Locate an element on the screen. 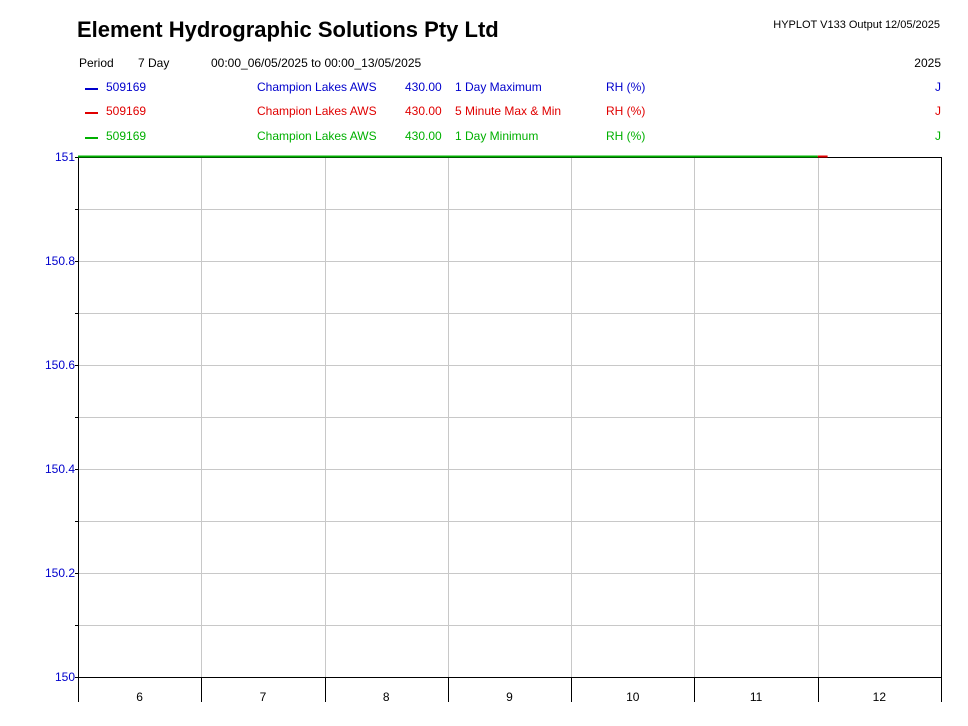  x-tick-label: 11 is located at coordinates (756, 697).